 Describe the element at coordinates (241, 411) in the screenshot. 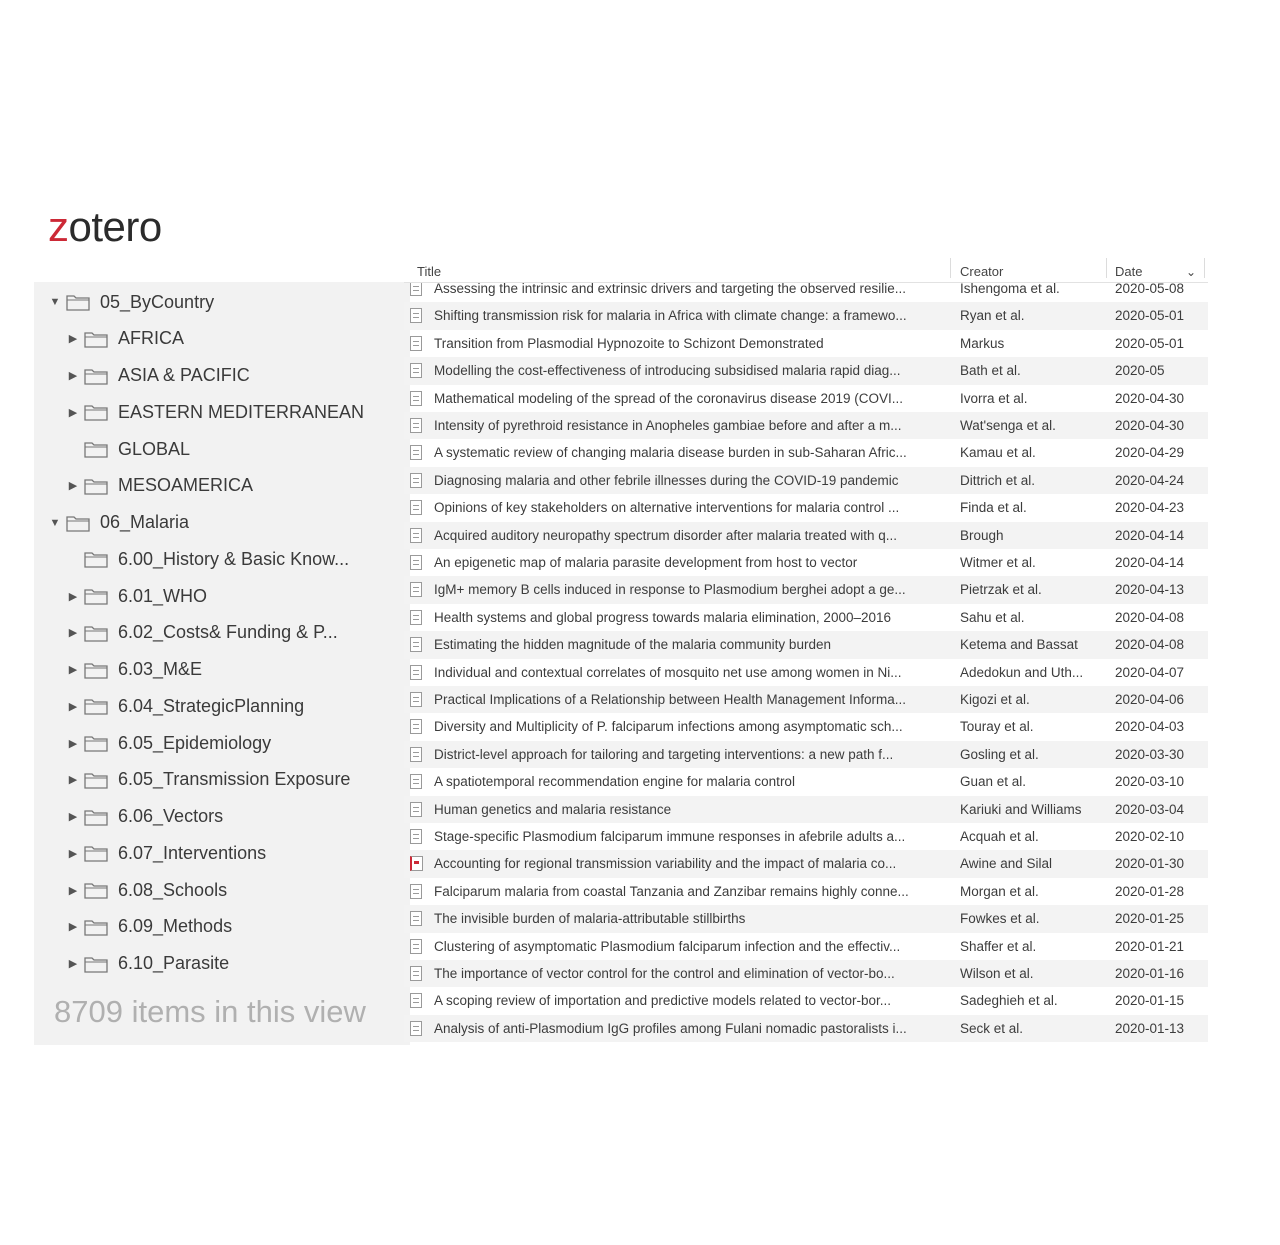

I see `collection-label: EASTERN MEDITERRANEAN` at that location.